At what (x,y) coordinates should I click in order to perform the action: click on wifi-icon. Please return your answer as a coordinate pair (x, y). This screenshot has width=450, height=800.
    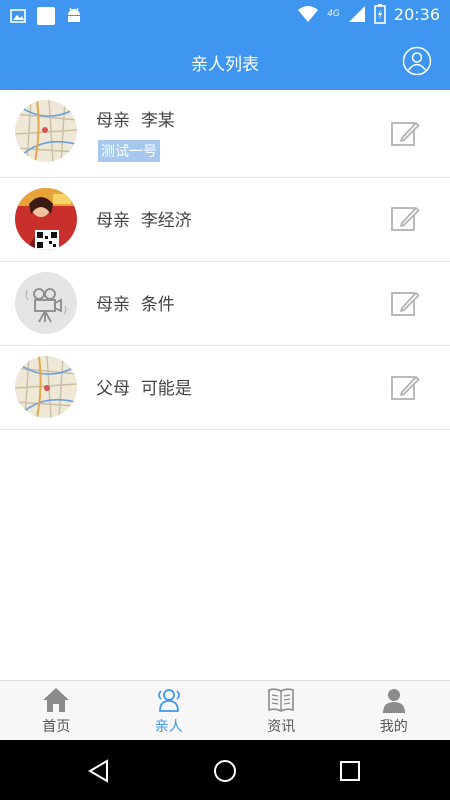
    Looking at the image, I should click on (308, 14).